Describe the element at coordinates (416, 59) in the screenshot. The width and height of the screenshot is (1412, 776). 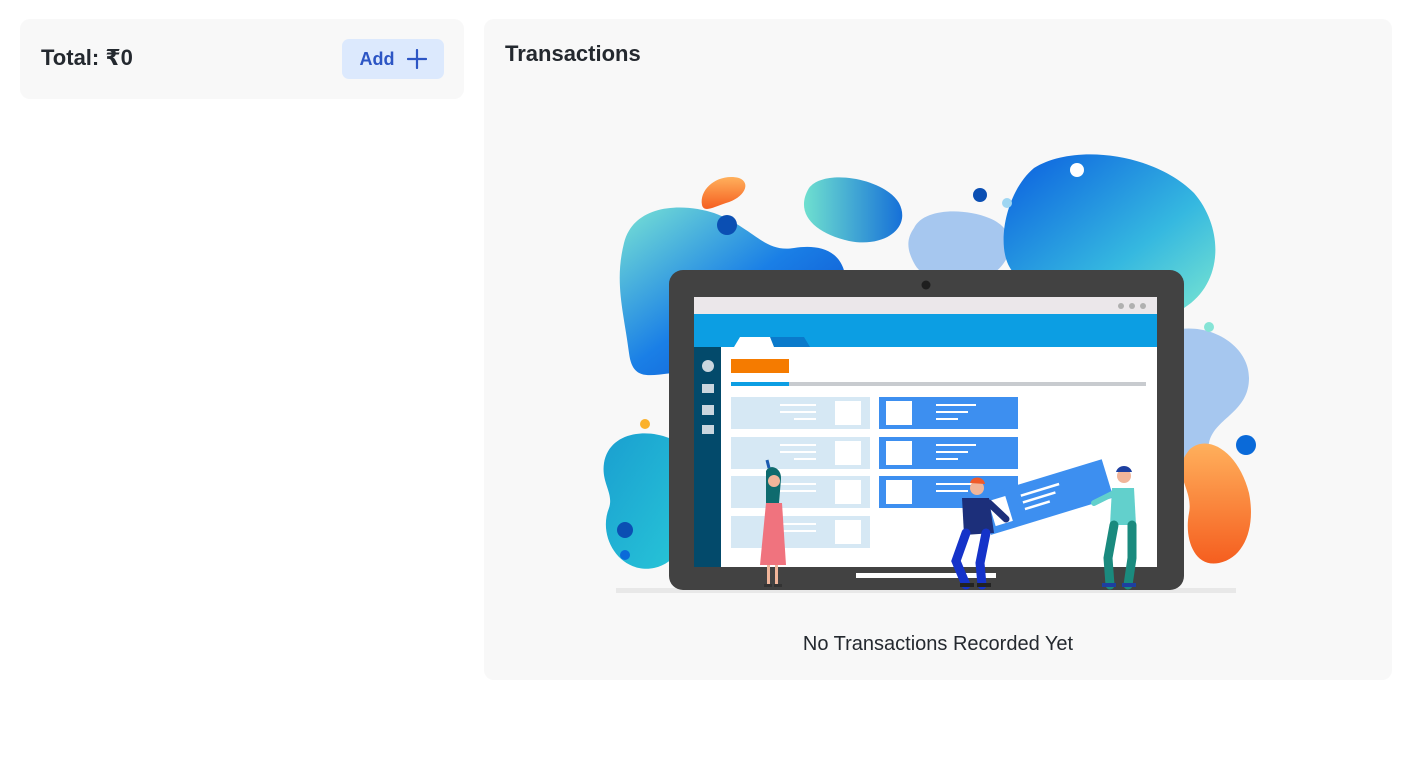
I see `plus-icon` at that location.